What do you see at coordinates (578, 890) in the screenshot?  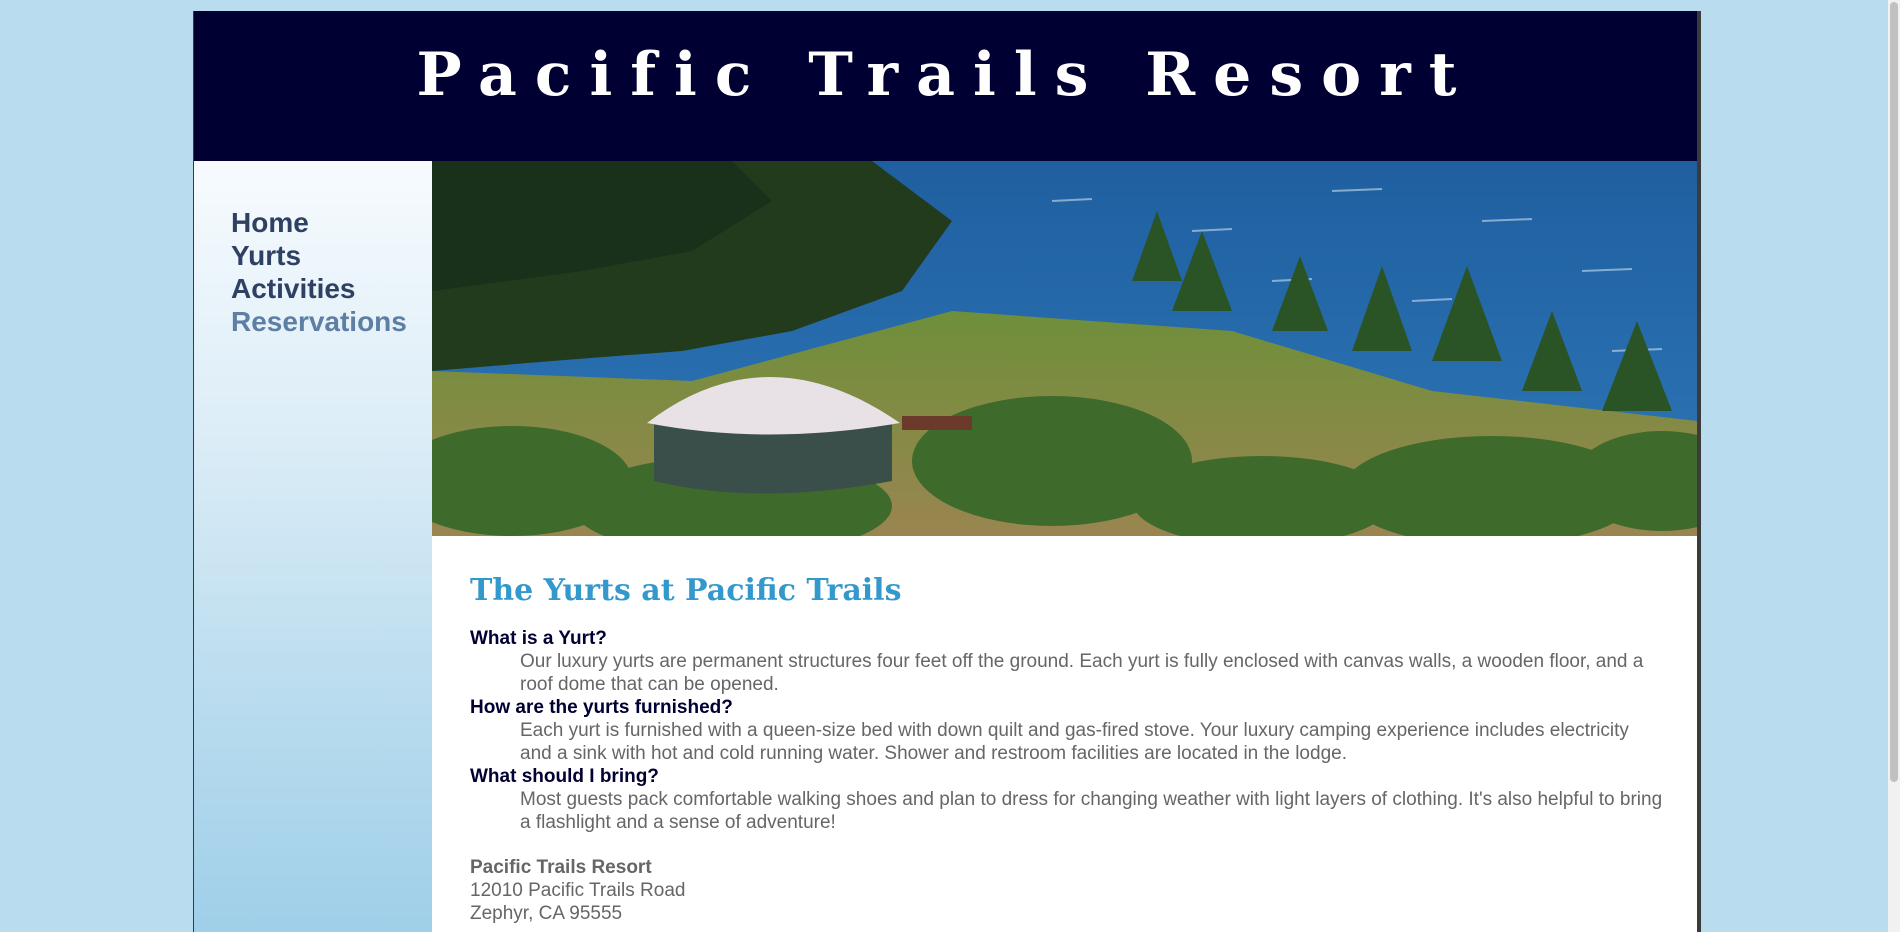 I see `contact-street: 12010 Pacific Trails Road` at bounding box center [578, 890].